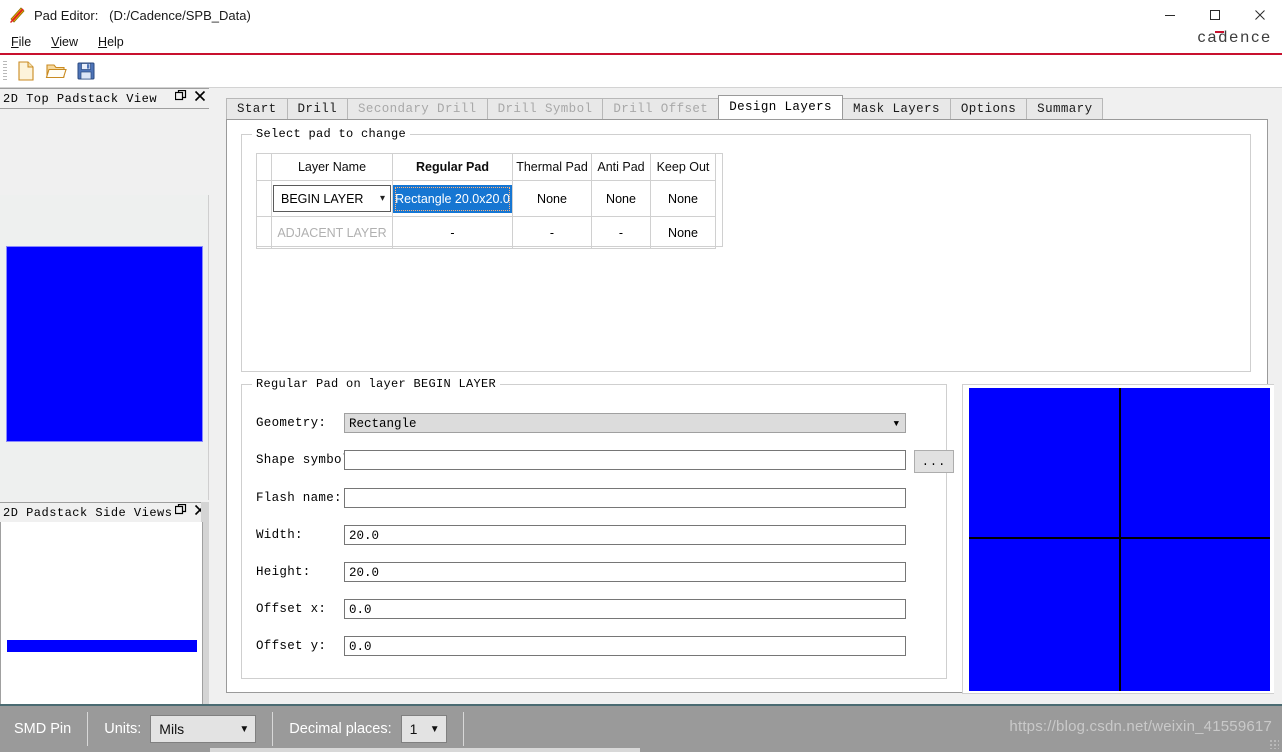 The width and height of the screenshot is (1282, 752). I want to click on header-layer-name: Layer Name, so click(332, 167).